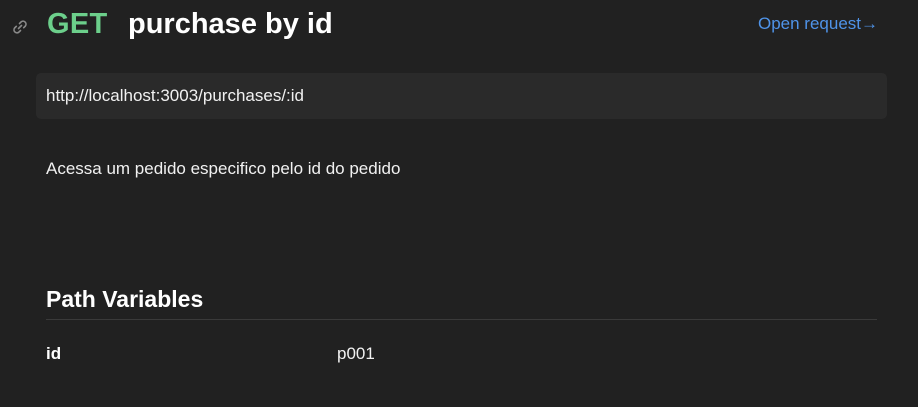 The width and height of the screenshot is (918, 407). What do you see at coordinates (125, 299) in the screenshot?
I see `path-variables-heading: Path Variables` at bounding box center [125, 299].